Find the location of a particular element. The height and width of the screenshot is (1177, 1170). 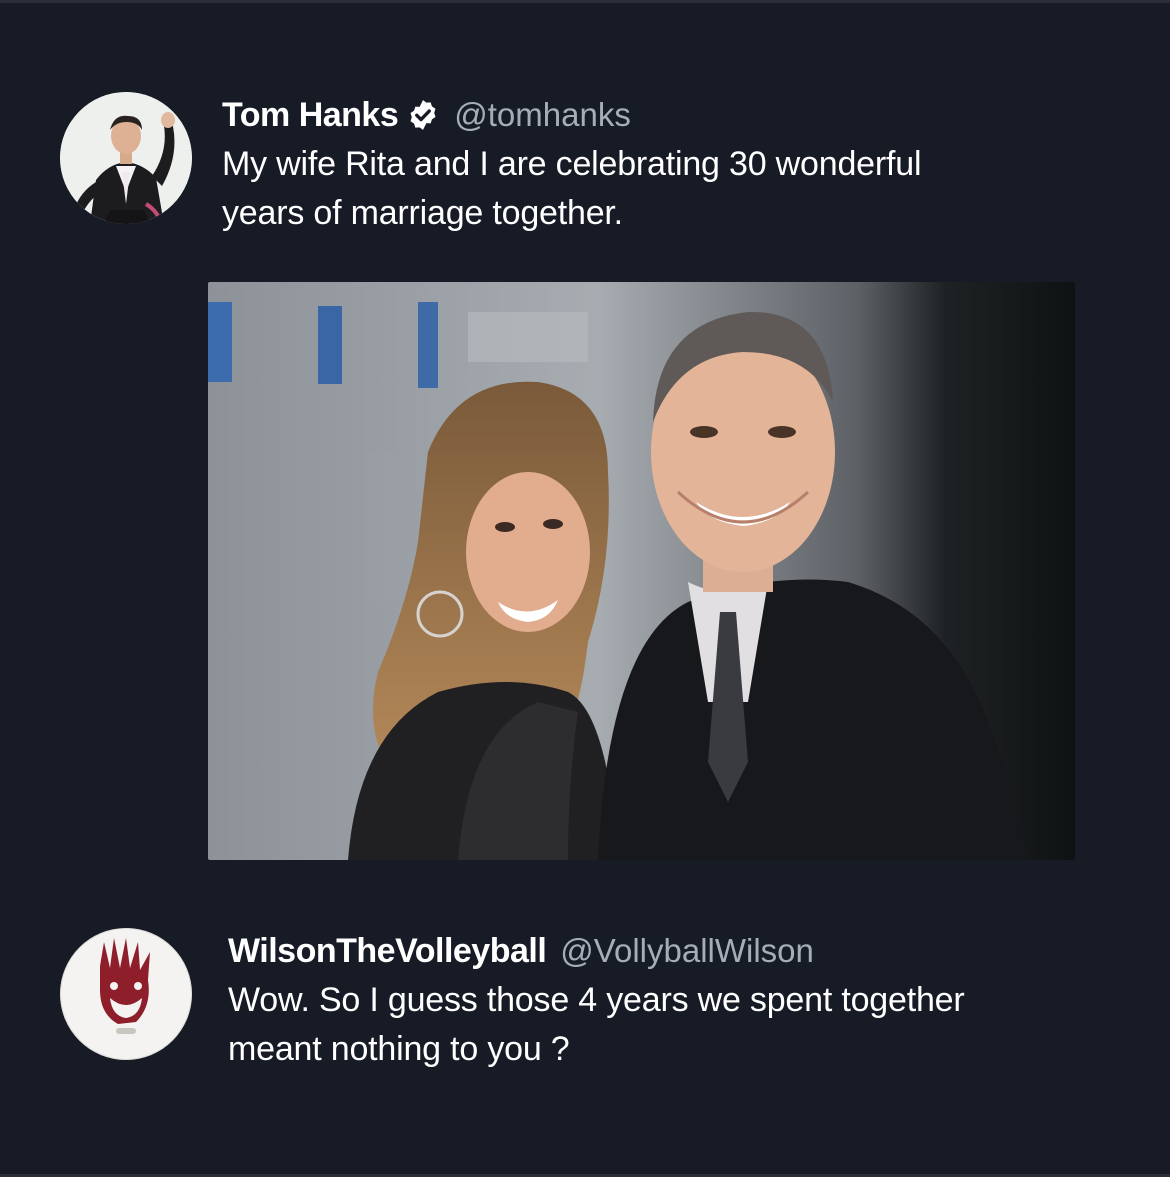

tweet-text-line-2: meant nothing to you ? is located at coordinates (399, 1049).